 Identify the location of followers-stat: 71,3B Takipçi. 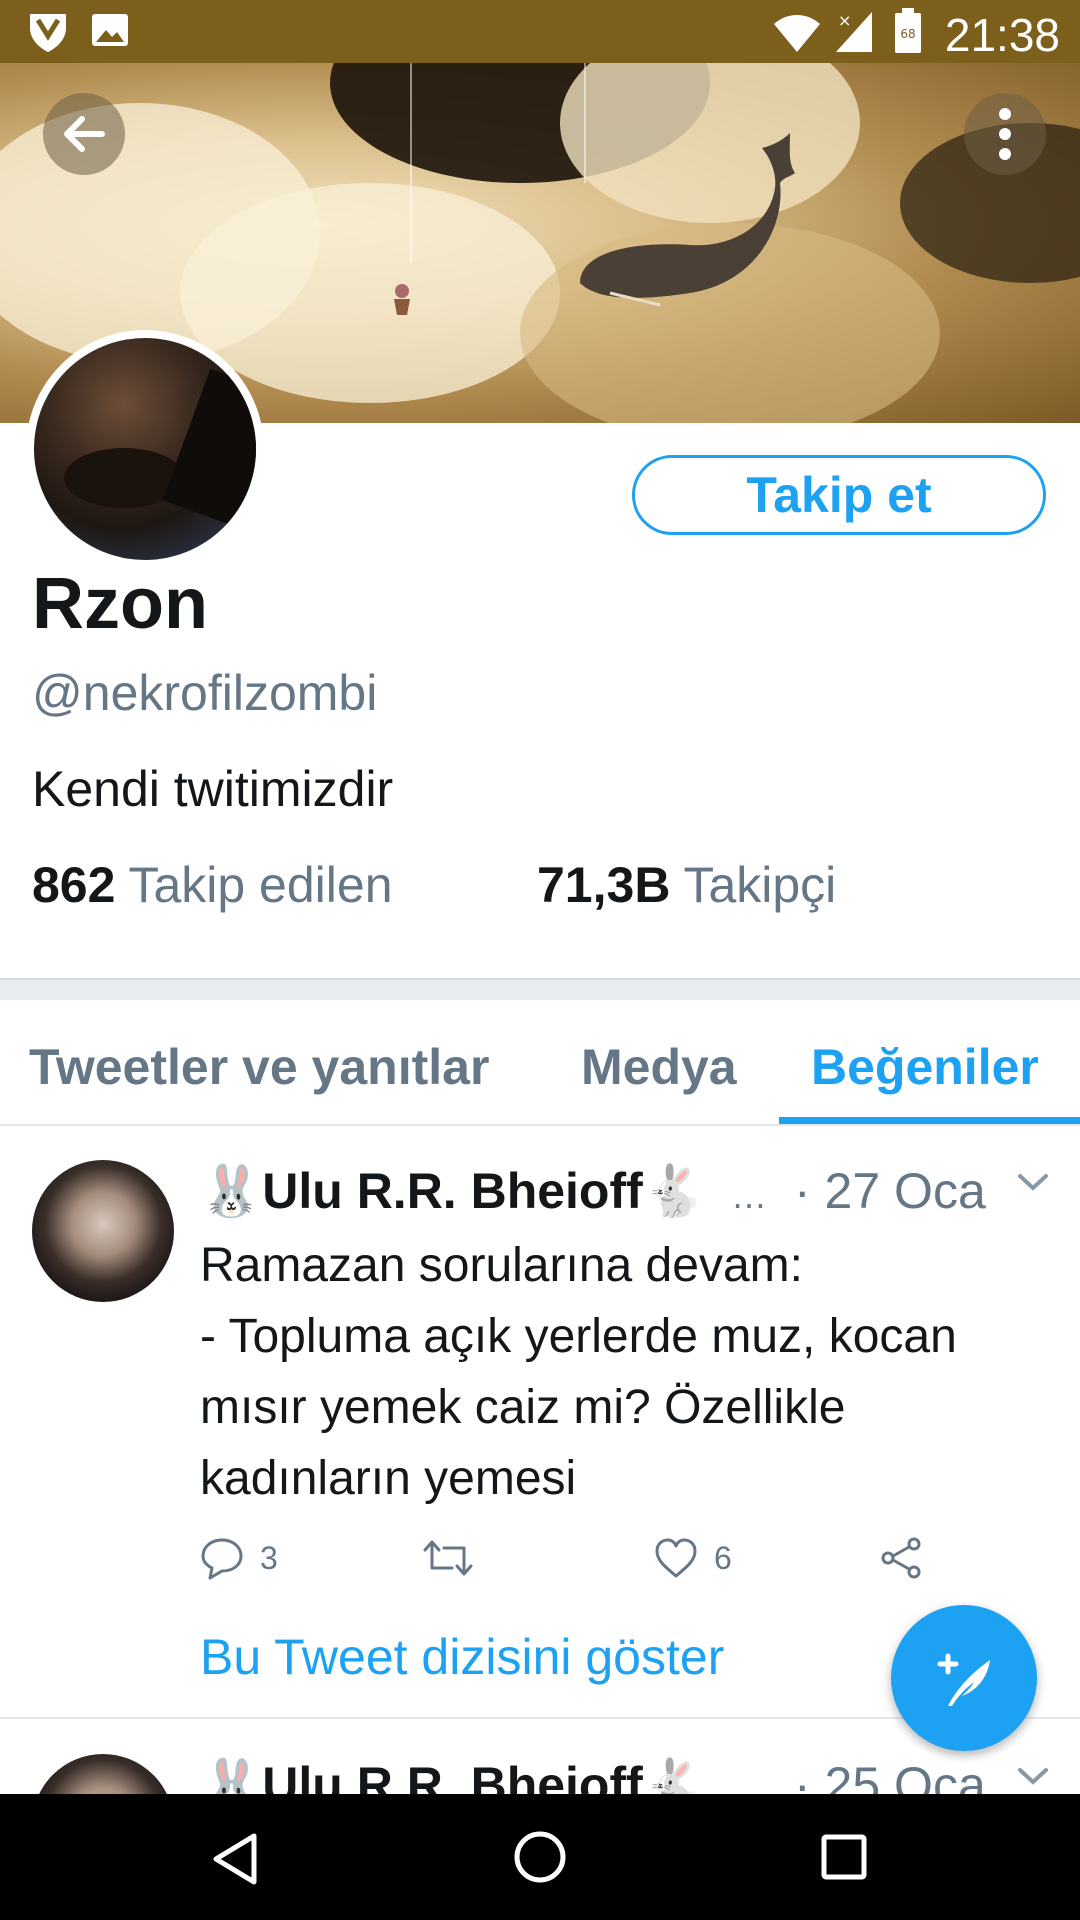
(686, 885).